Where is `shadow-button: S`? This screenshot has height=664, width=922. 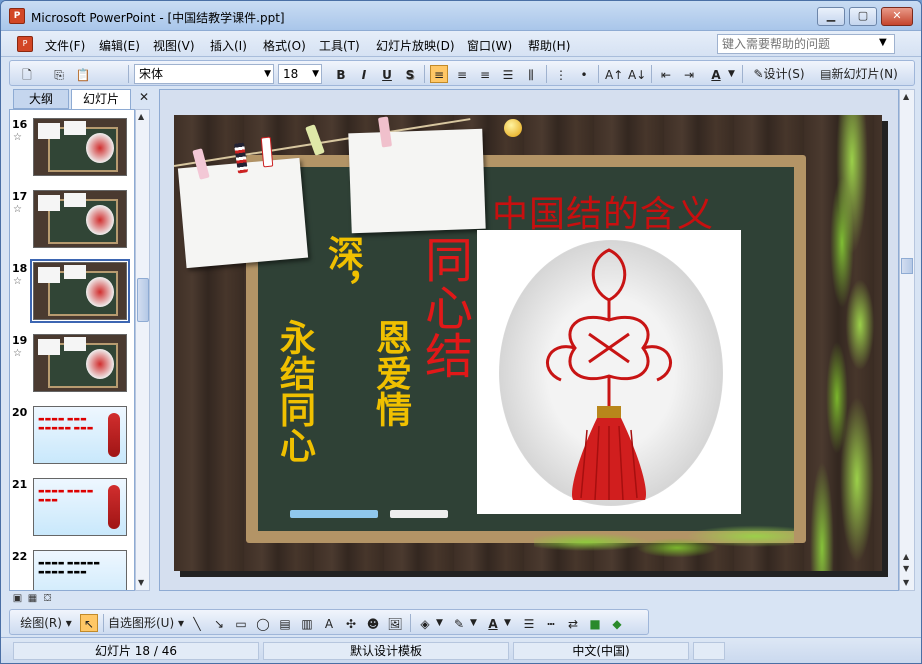
shadow-button: S is located at coordinates (410, 74).